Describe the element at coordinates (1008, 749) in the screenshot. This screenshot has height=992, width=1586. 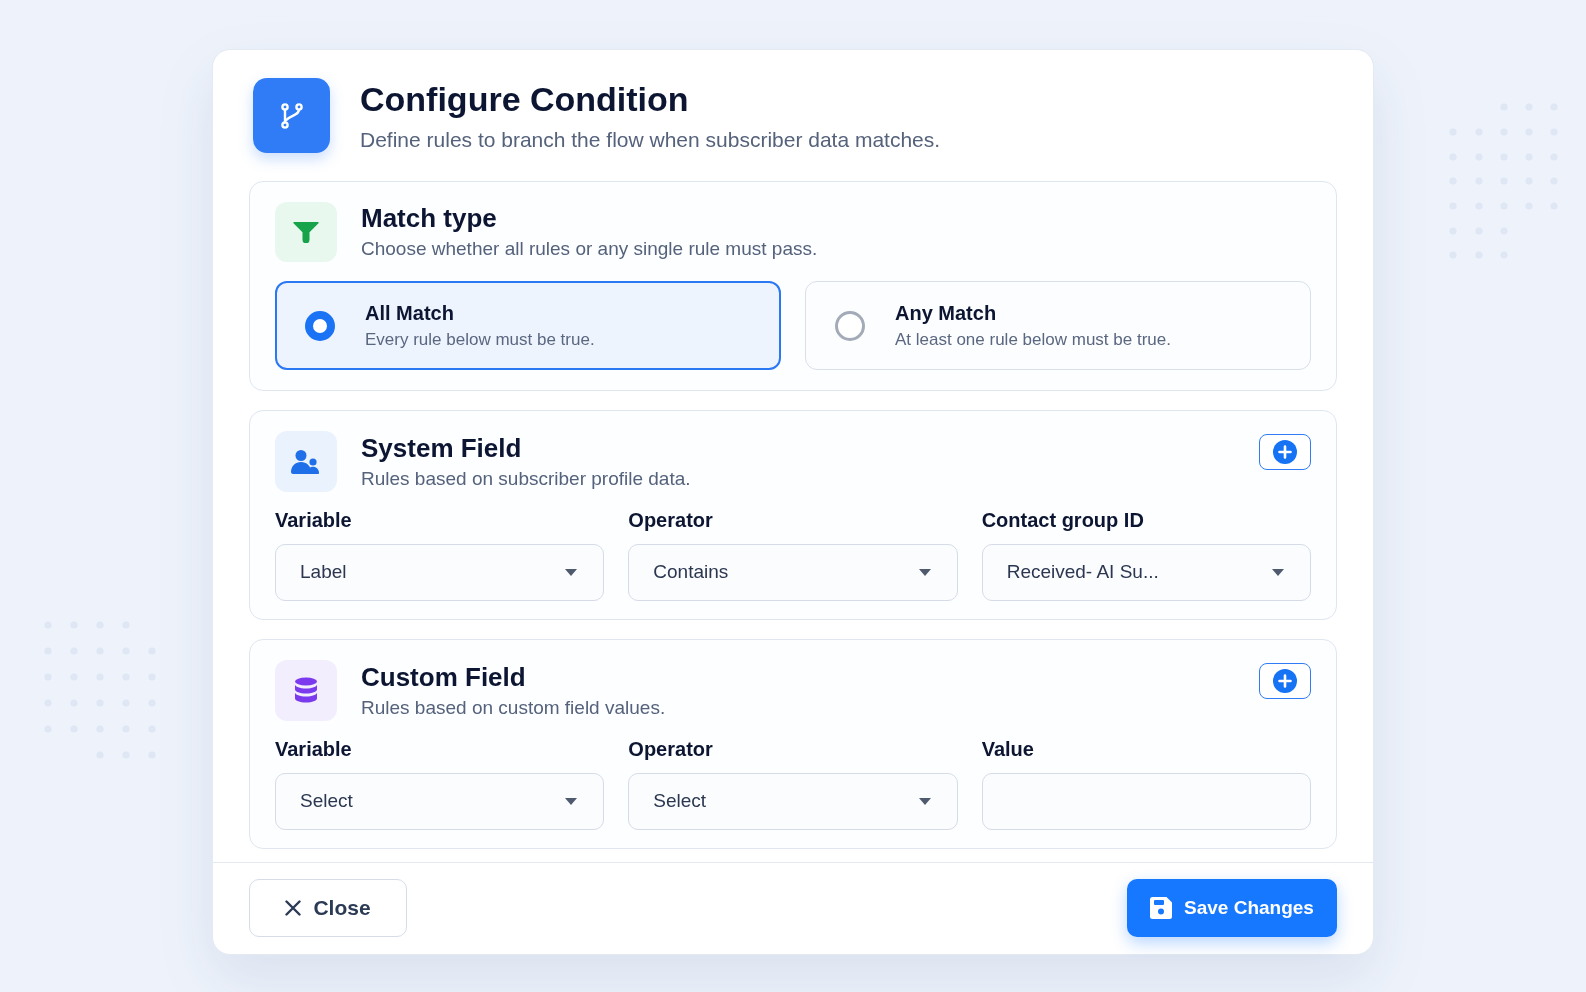
I see `field-label: Value` at that location.